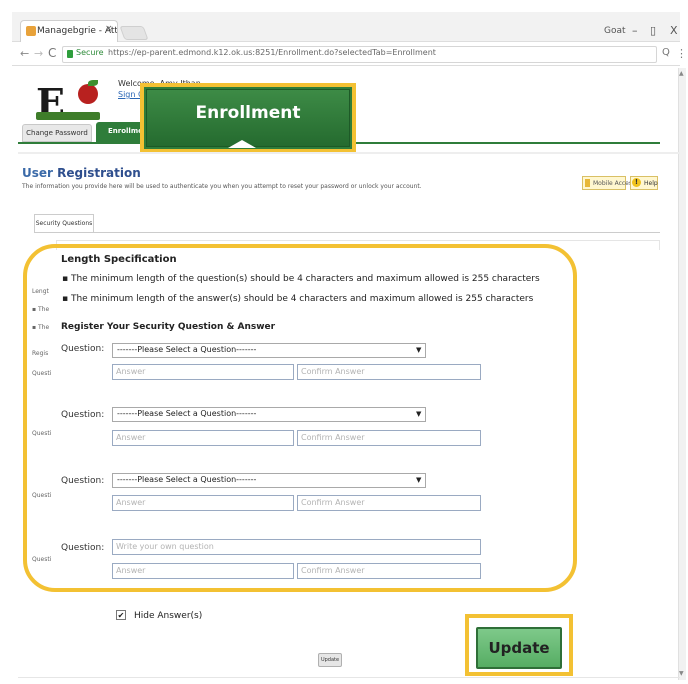 This screenshot has width=688, height=684. What do you see at coordinates (519, 648) in the screenshot?
I see `update-button: Update` at bounding box center [519, 648].